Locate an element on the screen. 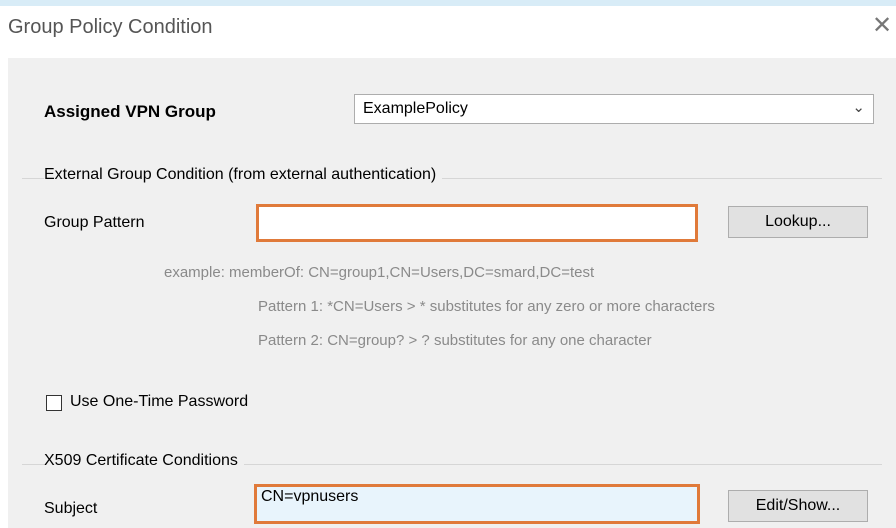 This screenshot has height=528, width=896. assigned-vpn-group-label: Assigned VPN Group is located at coordinates (130, 111).